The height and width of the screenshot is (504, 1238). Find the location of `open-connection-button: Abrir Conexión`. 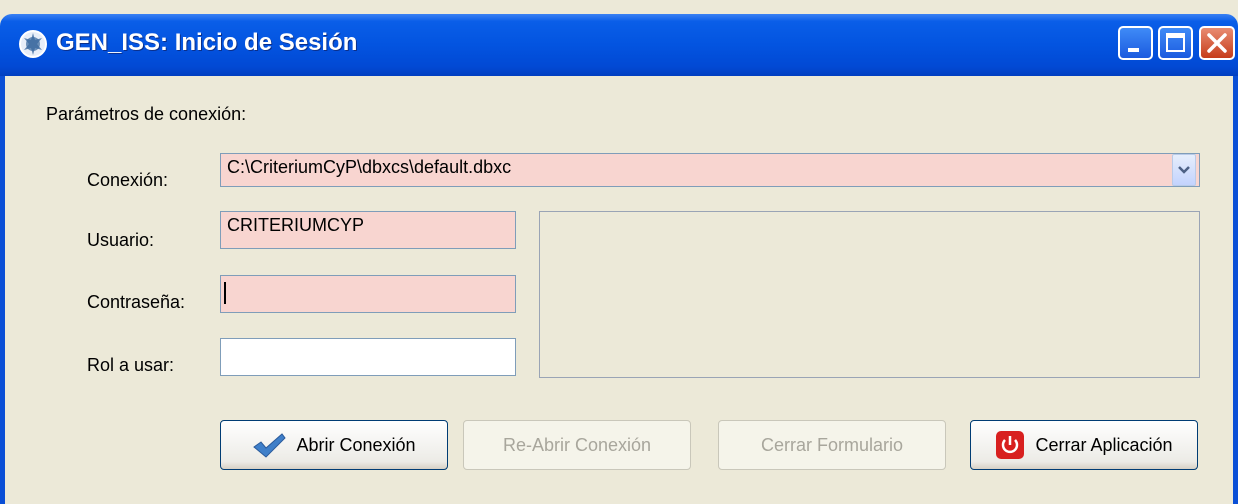

open-connection-button: Abrir Conexión is located at coordinates (334, 445).